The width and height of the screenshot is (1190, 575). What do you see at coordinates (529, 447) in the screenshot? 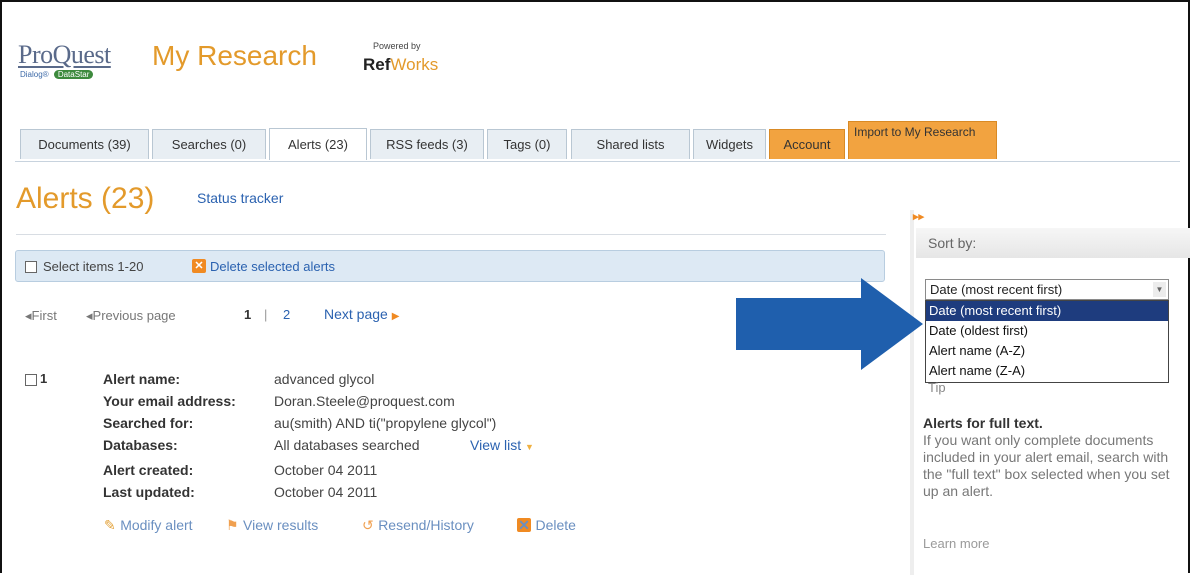
I see `chevron-down-icon: ▼` at bounding box center [529, 447].